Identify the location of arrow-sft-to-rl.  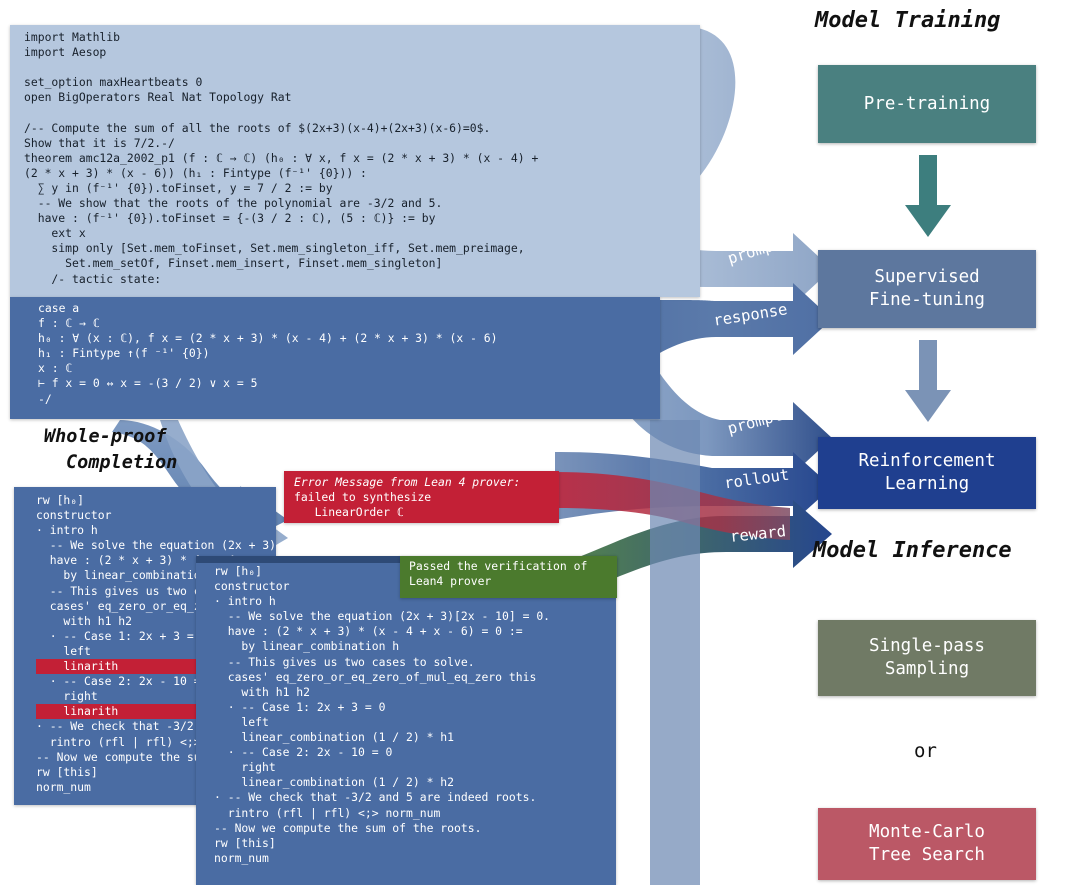
(928, 381).